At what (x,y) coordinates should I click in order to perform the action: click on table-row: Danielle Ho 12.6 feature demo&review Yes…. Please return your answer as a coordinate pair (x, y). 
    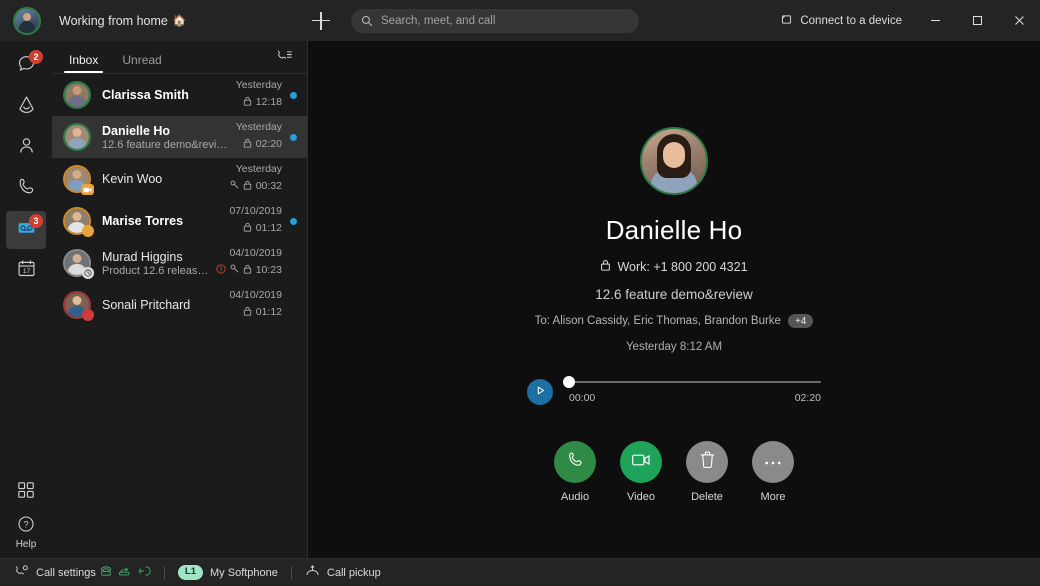
    Looking at the image, I should click on (179, 137).